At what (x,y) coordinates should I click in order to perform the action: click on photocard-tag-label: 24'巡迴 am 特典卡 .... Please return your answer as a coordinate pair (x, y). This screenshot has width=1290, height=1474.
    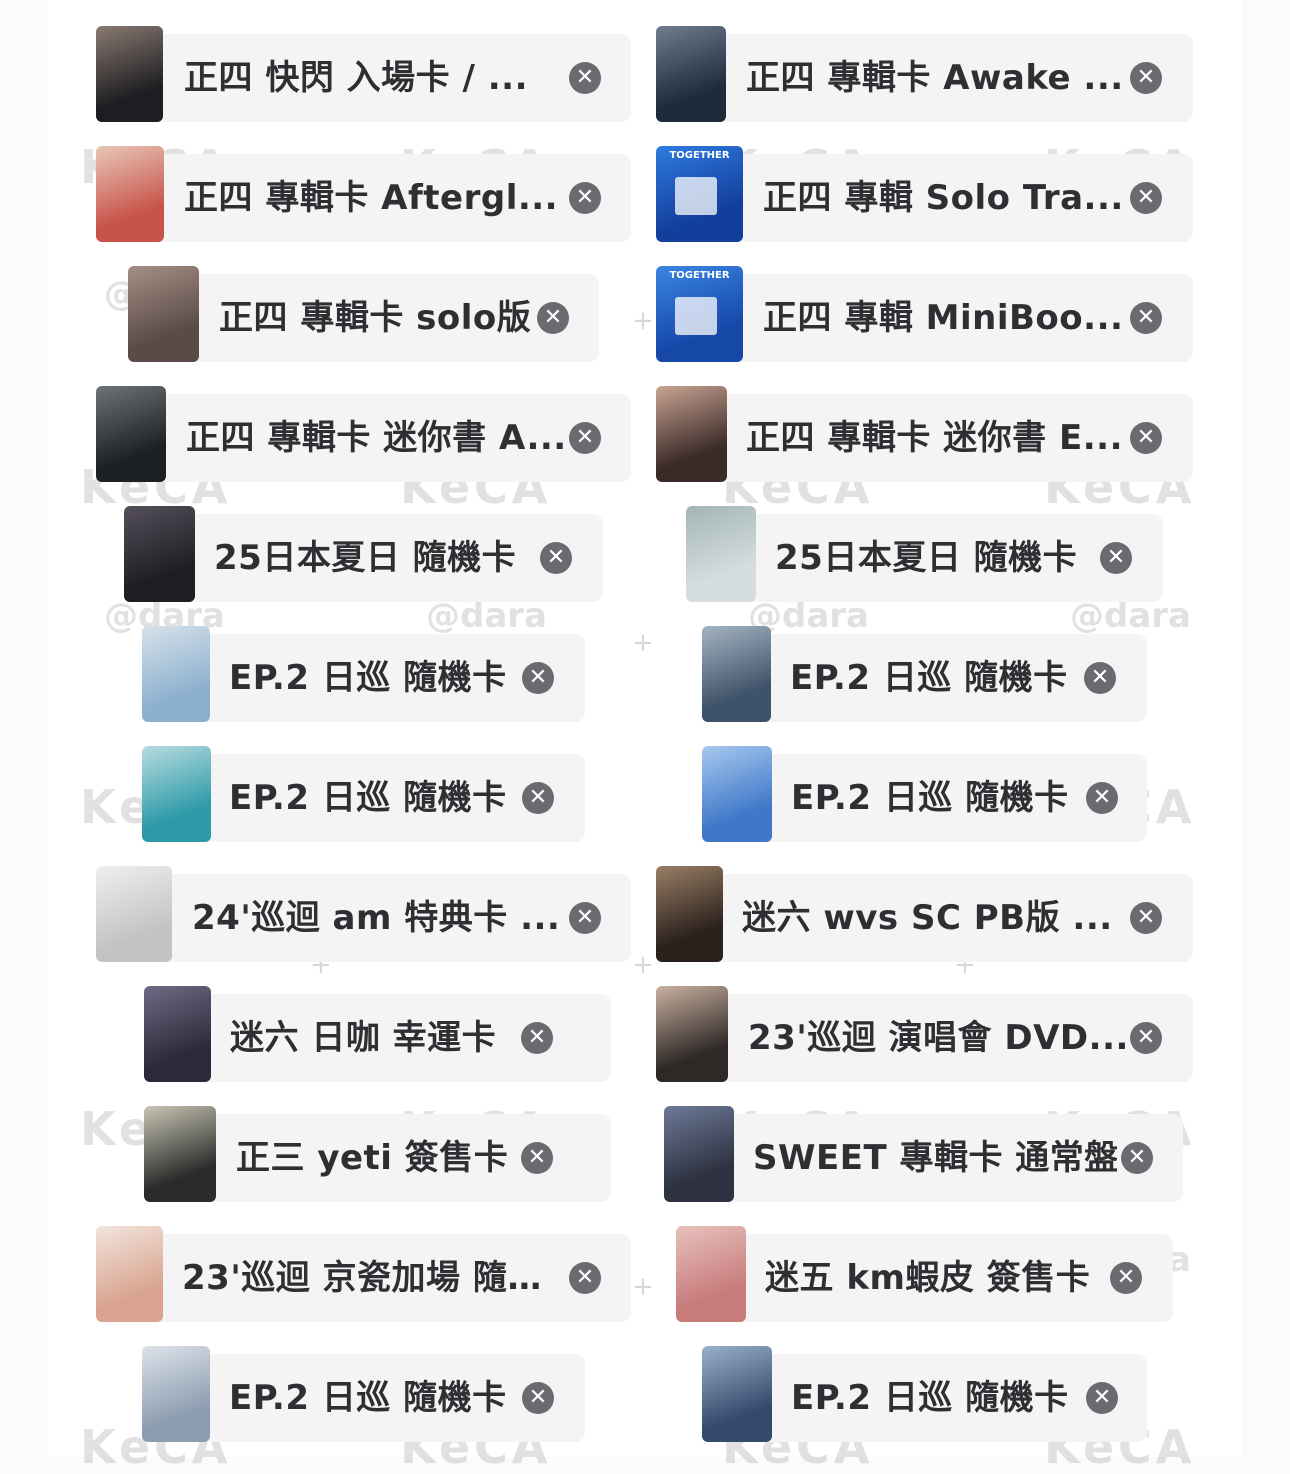
    Looking at the image, I should click on (376, 918).